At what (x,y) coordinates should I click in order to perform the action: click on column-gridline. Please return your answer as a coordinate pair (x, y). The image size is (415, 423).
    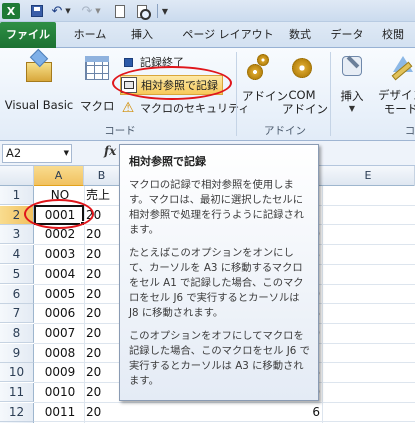
    Looking at the image, I should click on (322, 304).